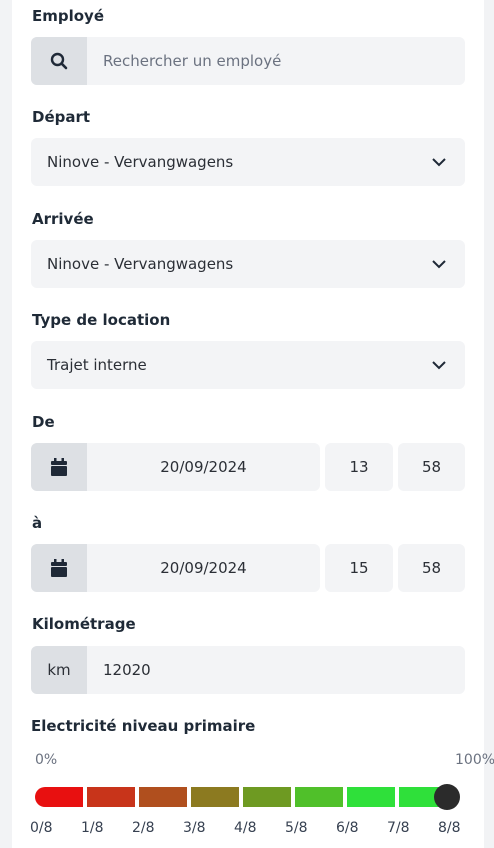 The width and height of the screenshot is (494, 848). I want to click on level-tick-label: 4/8, so click(245, 828).